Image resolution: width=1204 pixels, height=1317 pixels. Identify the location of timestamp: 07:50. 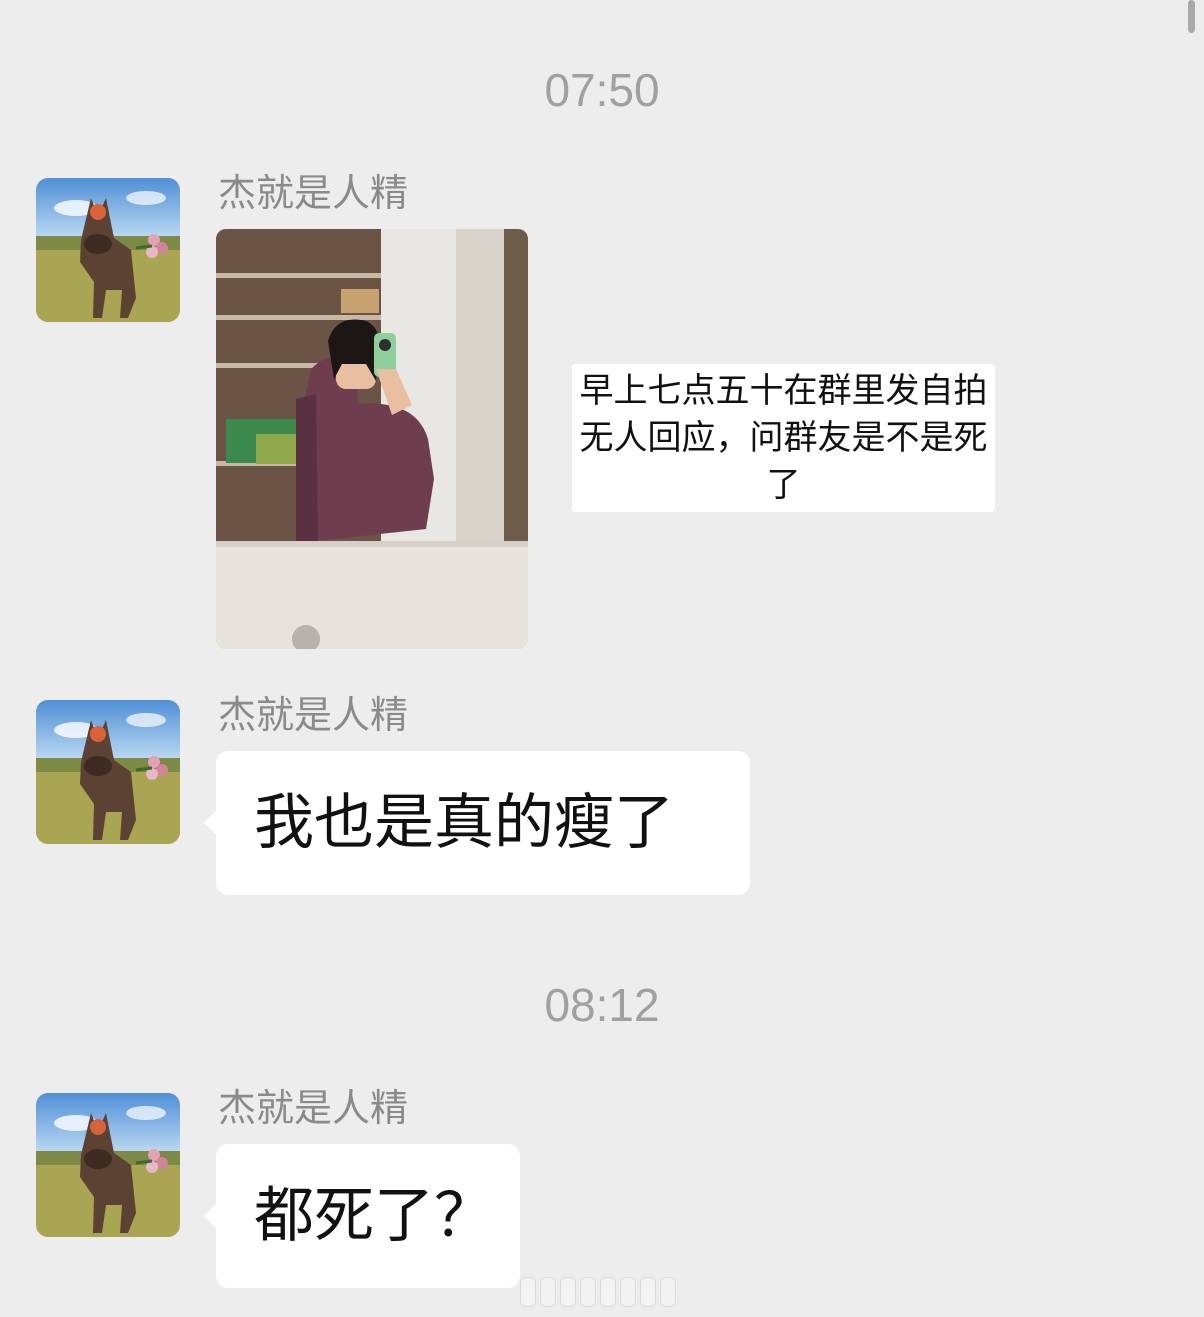
(602, 90).